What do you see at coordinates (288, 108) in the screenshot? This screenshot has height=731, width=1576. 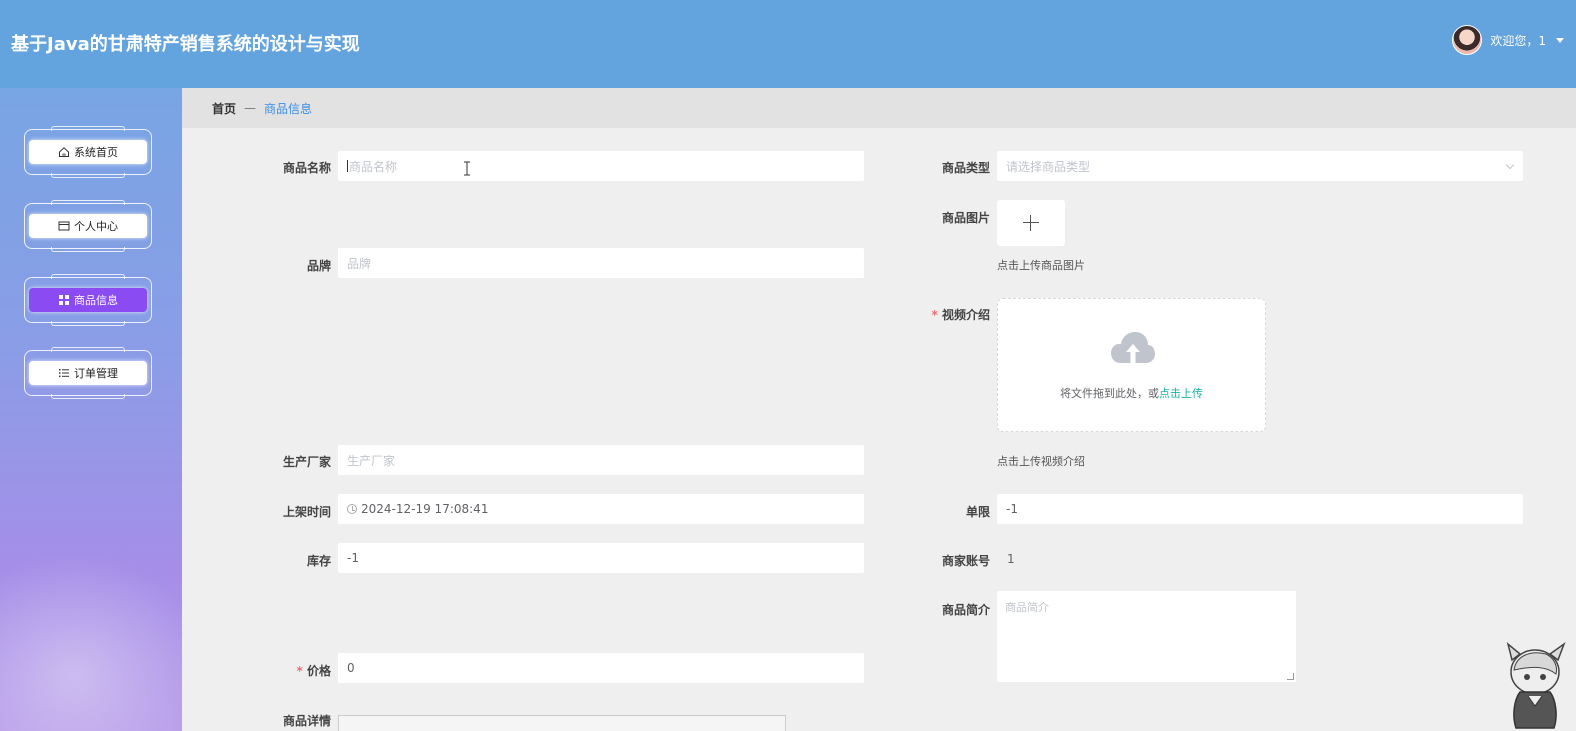 I see `breadcrumb-current: 商品信息` at bounding box center [288, 108].